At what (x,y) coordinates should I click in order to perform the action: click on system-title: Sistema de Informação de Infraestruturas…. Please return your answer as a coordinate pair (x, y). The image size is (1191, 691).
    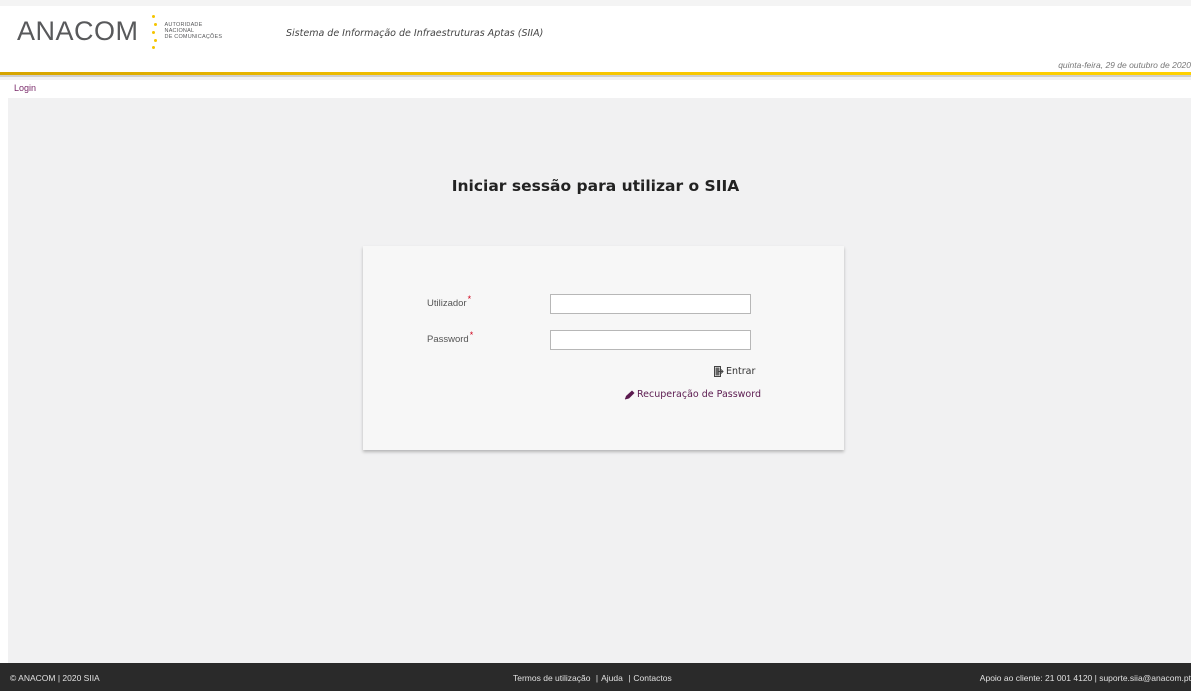
    Looking at the image, I should click on (415, 33).